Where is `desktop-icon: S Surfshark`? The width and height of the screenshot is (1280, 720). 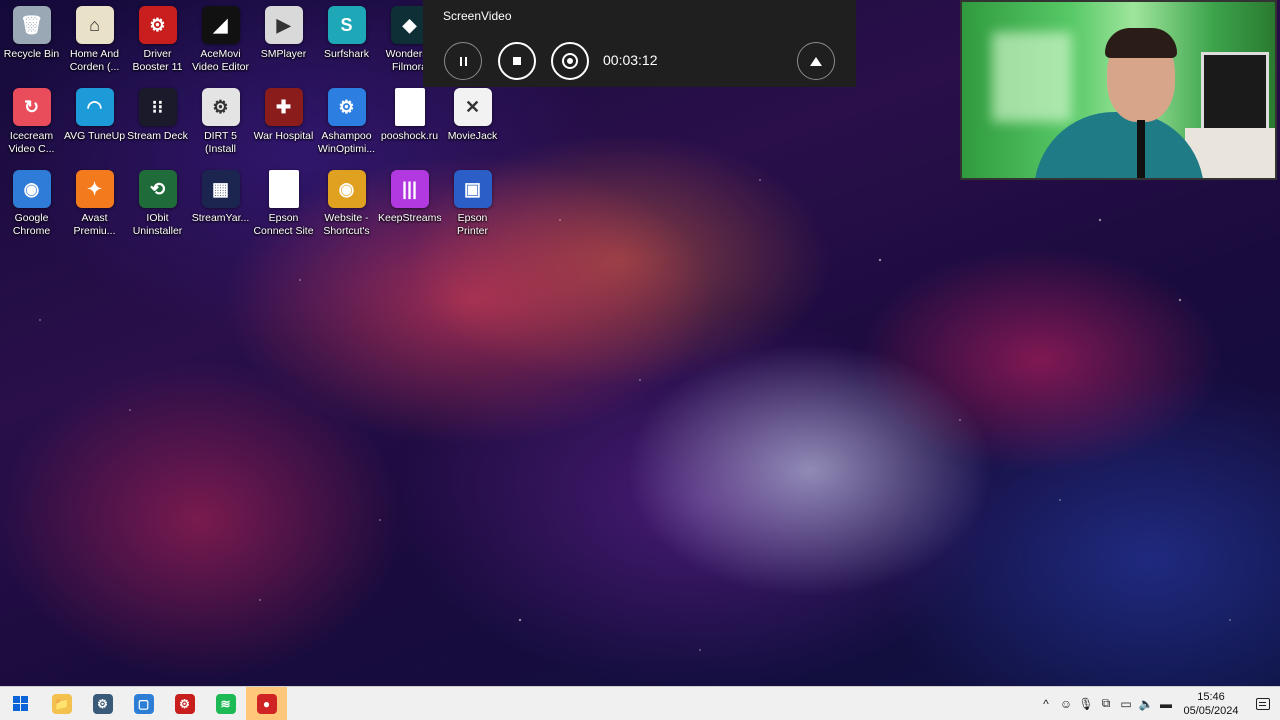 desktop-icon: S Surfshark is located at coordinates (346, 41).